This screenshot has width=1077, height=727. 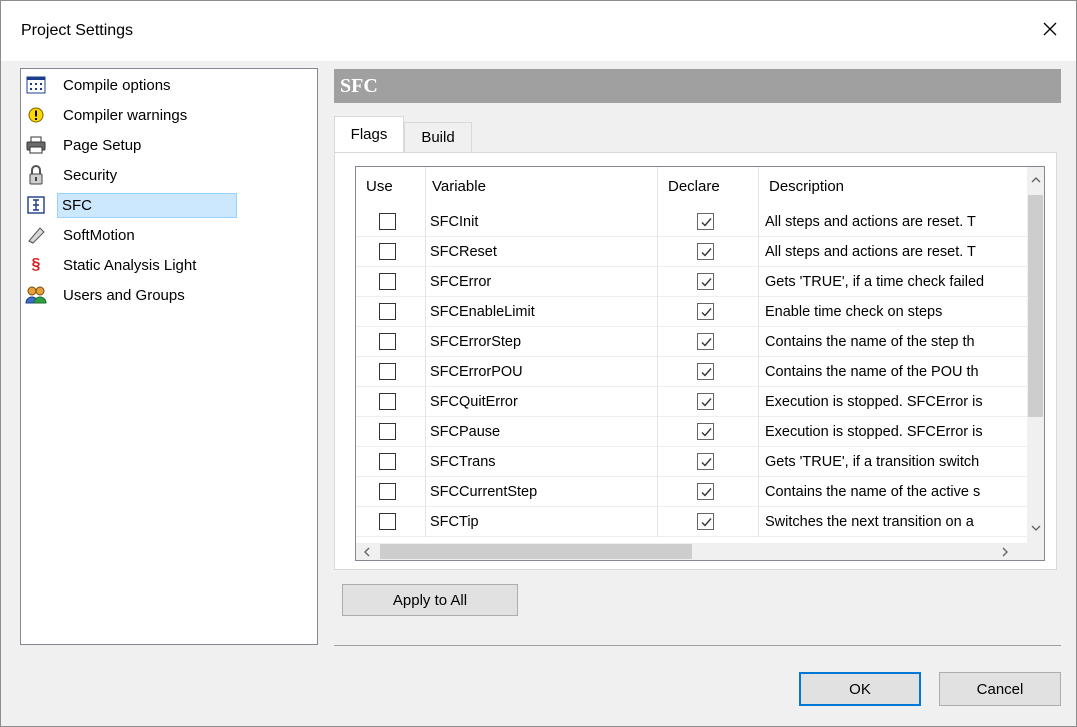 What do you see at coordinates (542, 462) in the screenshot?
I see `variable-cell: SFCTrans` at bounding box center [542, 462].